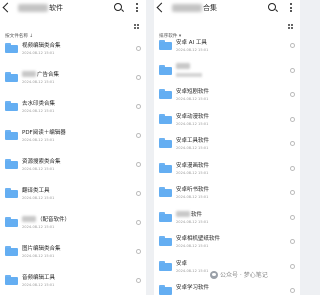  Describe the element at coordinates (39, 278) in the screenshot. I see `folder-name-text: 音频编辑工具` at that location.